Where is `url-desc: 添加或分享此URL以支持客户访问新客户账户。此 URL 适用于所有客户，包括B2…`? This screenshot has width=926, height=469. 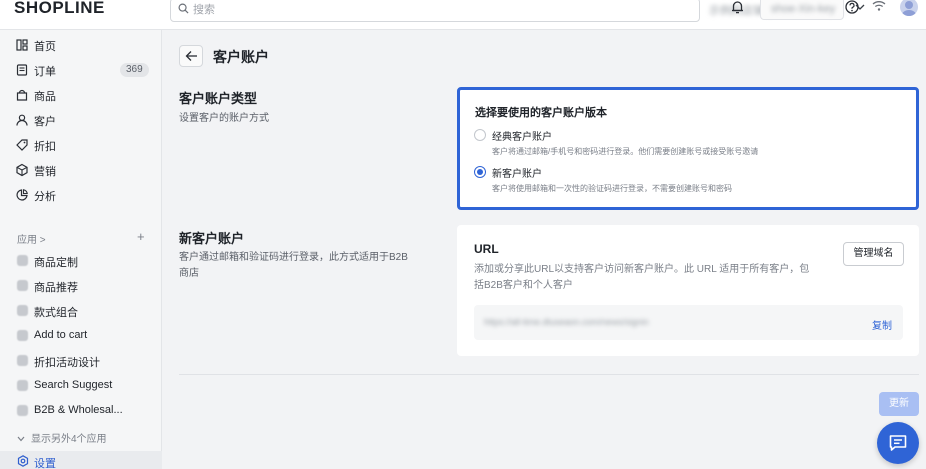
url-desc: 添加或分享此URL以支持客户访问新客户账户。此 URL 适用于所有客户，包括B2… is located at coordinates (642, 277).